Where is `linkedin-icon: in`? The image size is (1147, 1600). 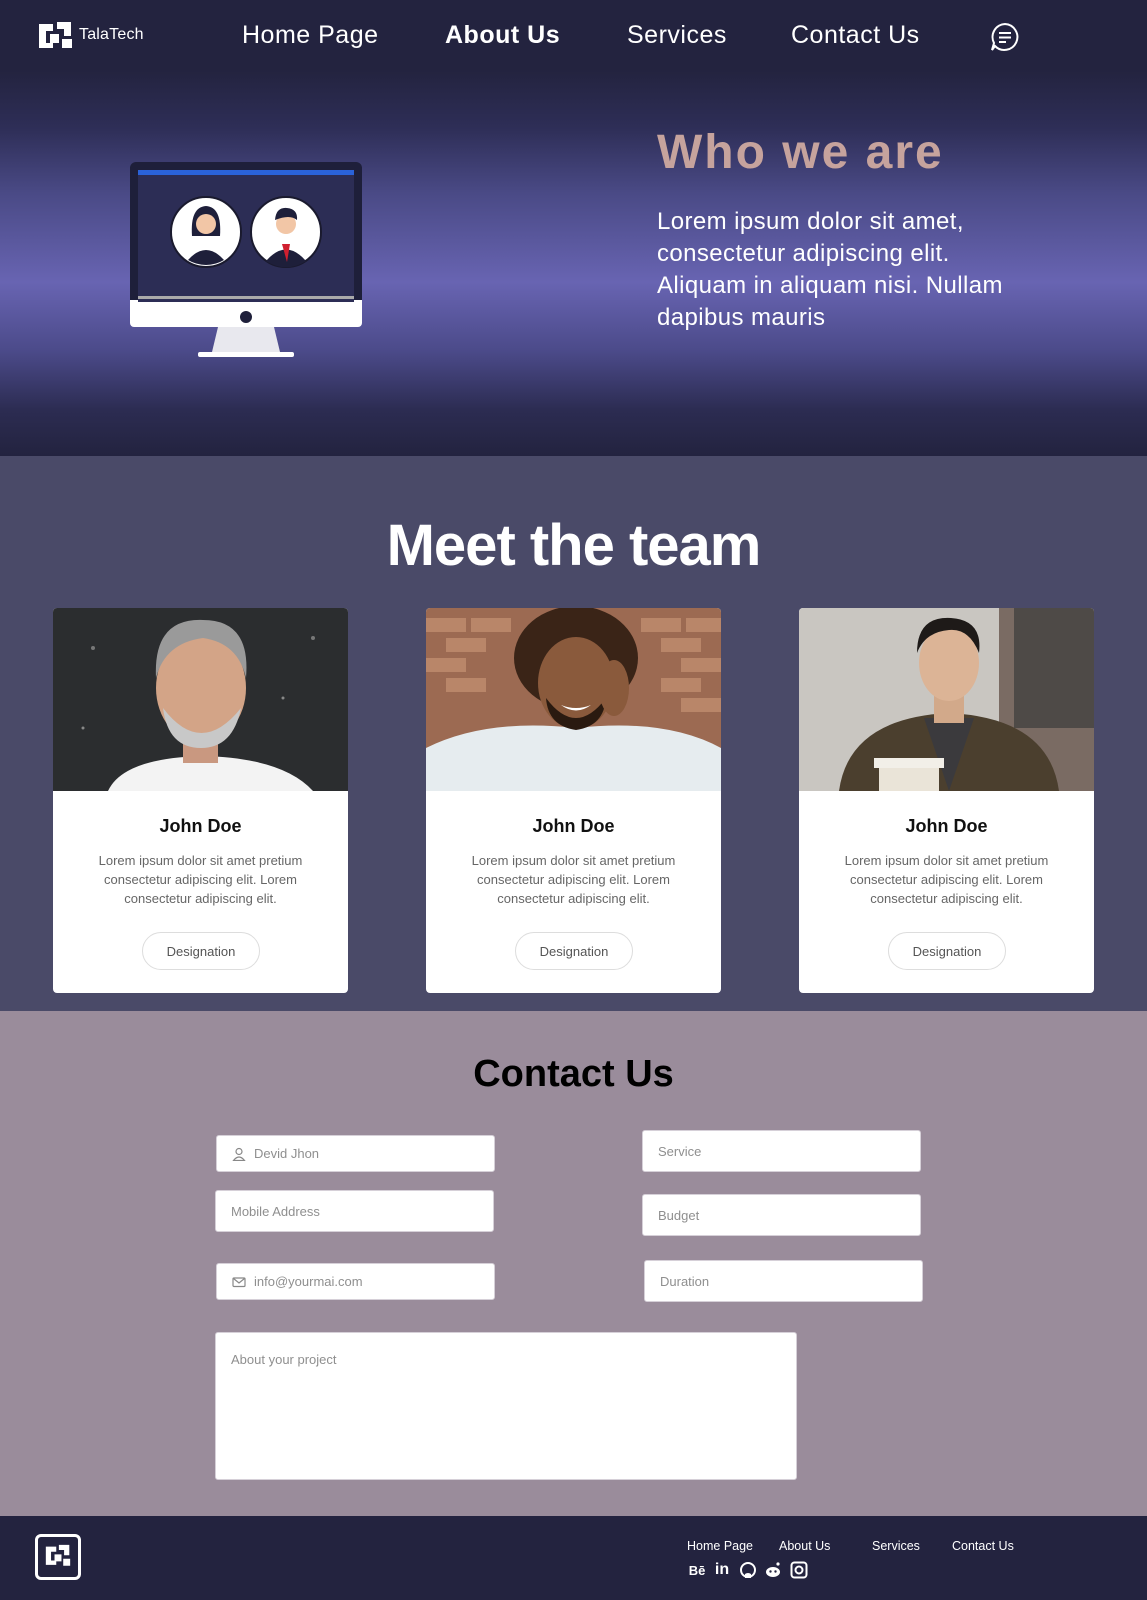 linkedin-icon: in is located at coordinates (722, 1570).